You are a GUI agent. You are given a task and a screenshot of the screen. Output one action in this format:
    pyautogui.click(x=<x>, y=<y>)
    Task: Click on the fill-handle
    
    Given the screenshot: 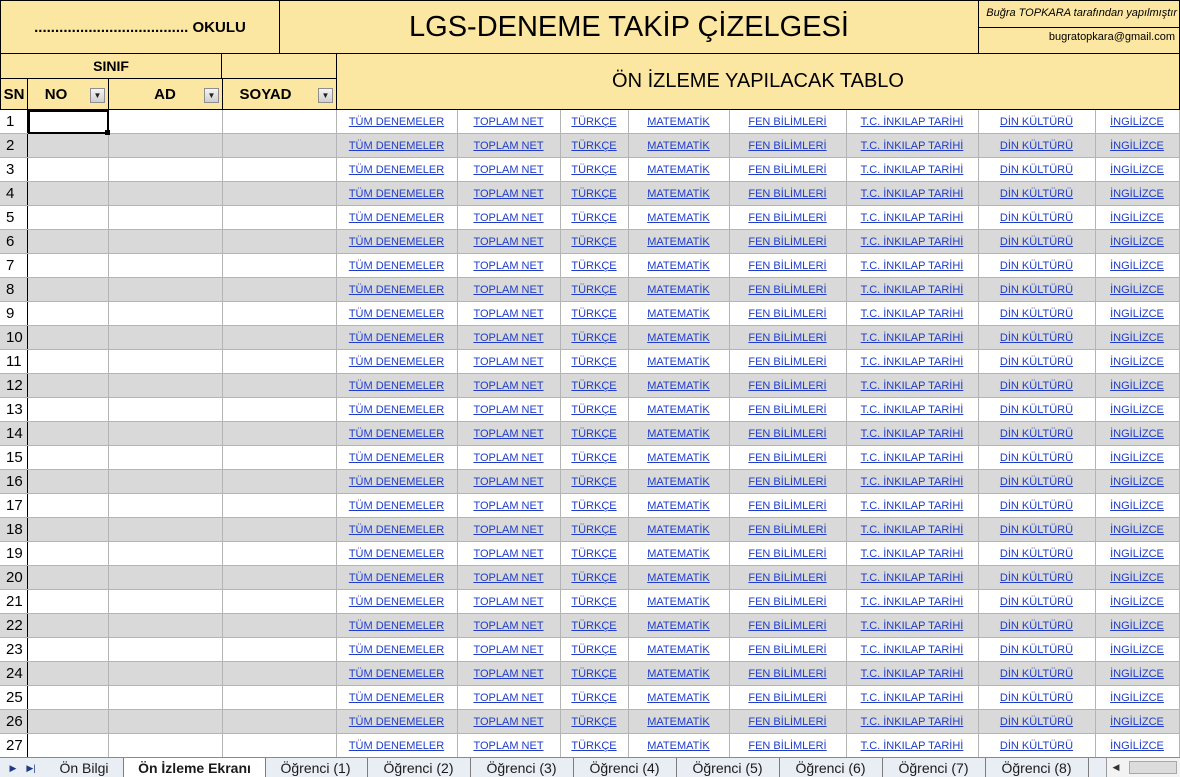 What is the action you would take?
    pyautogui.click(x=107, y=132)
    